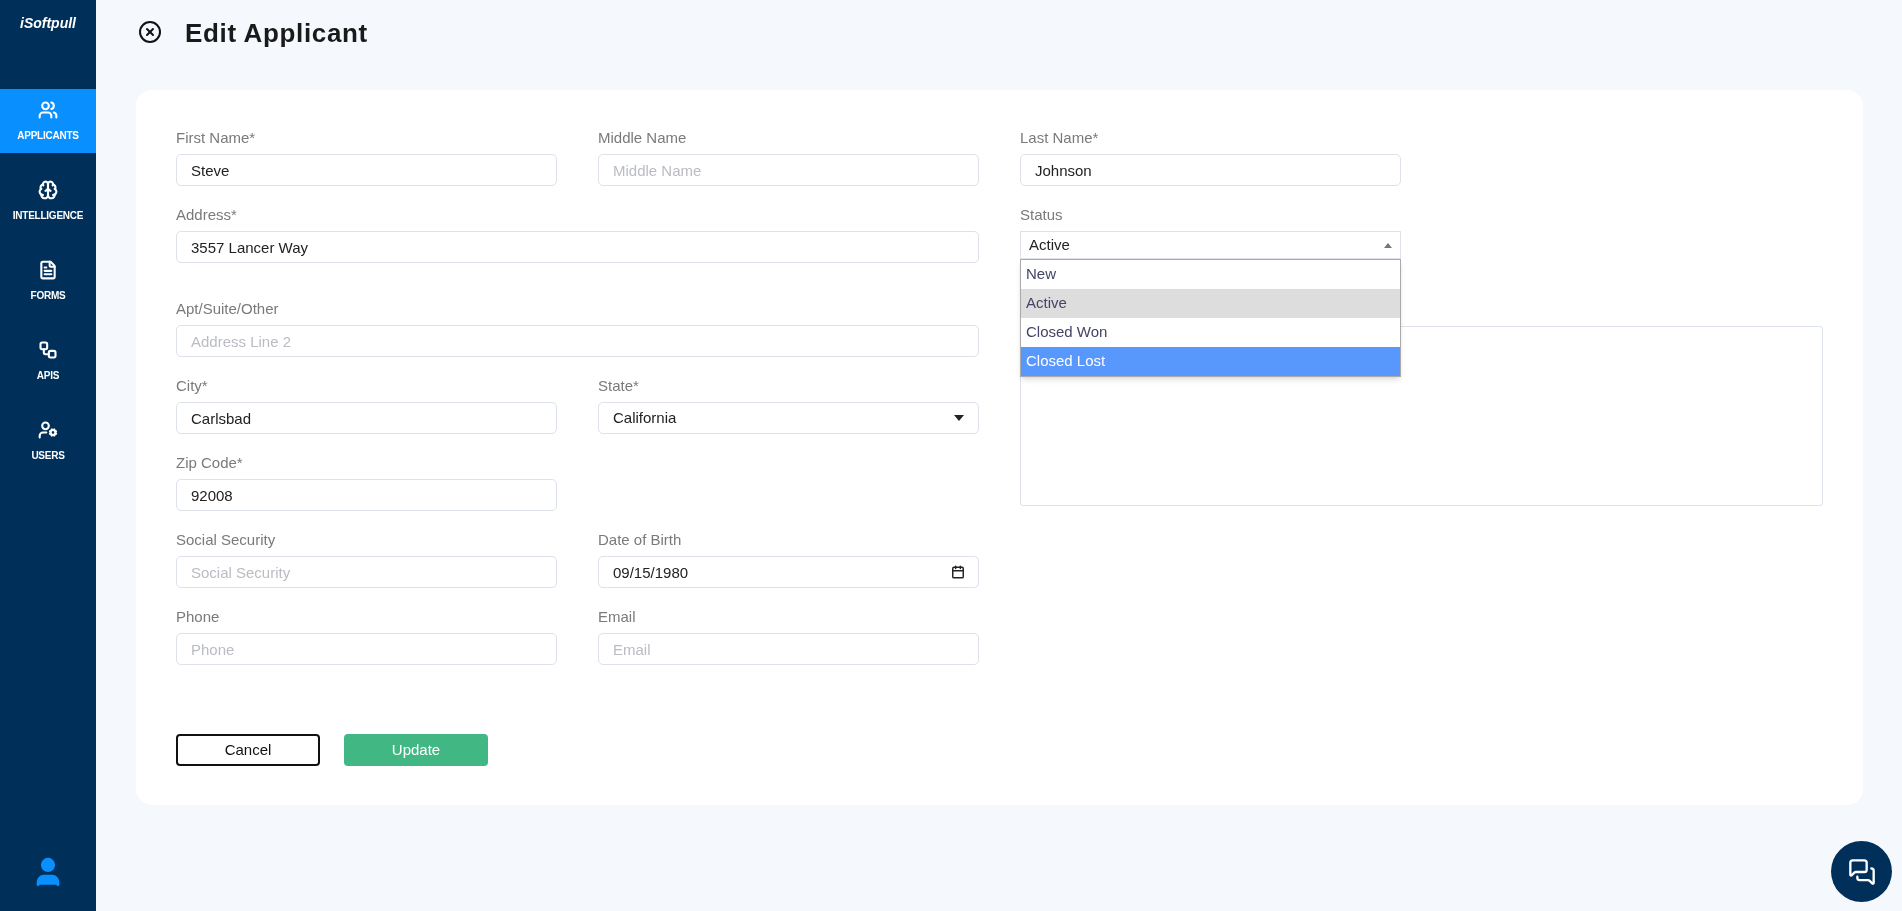  I want to click on caret-icon, so click(959, 418).